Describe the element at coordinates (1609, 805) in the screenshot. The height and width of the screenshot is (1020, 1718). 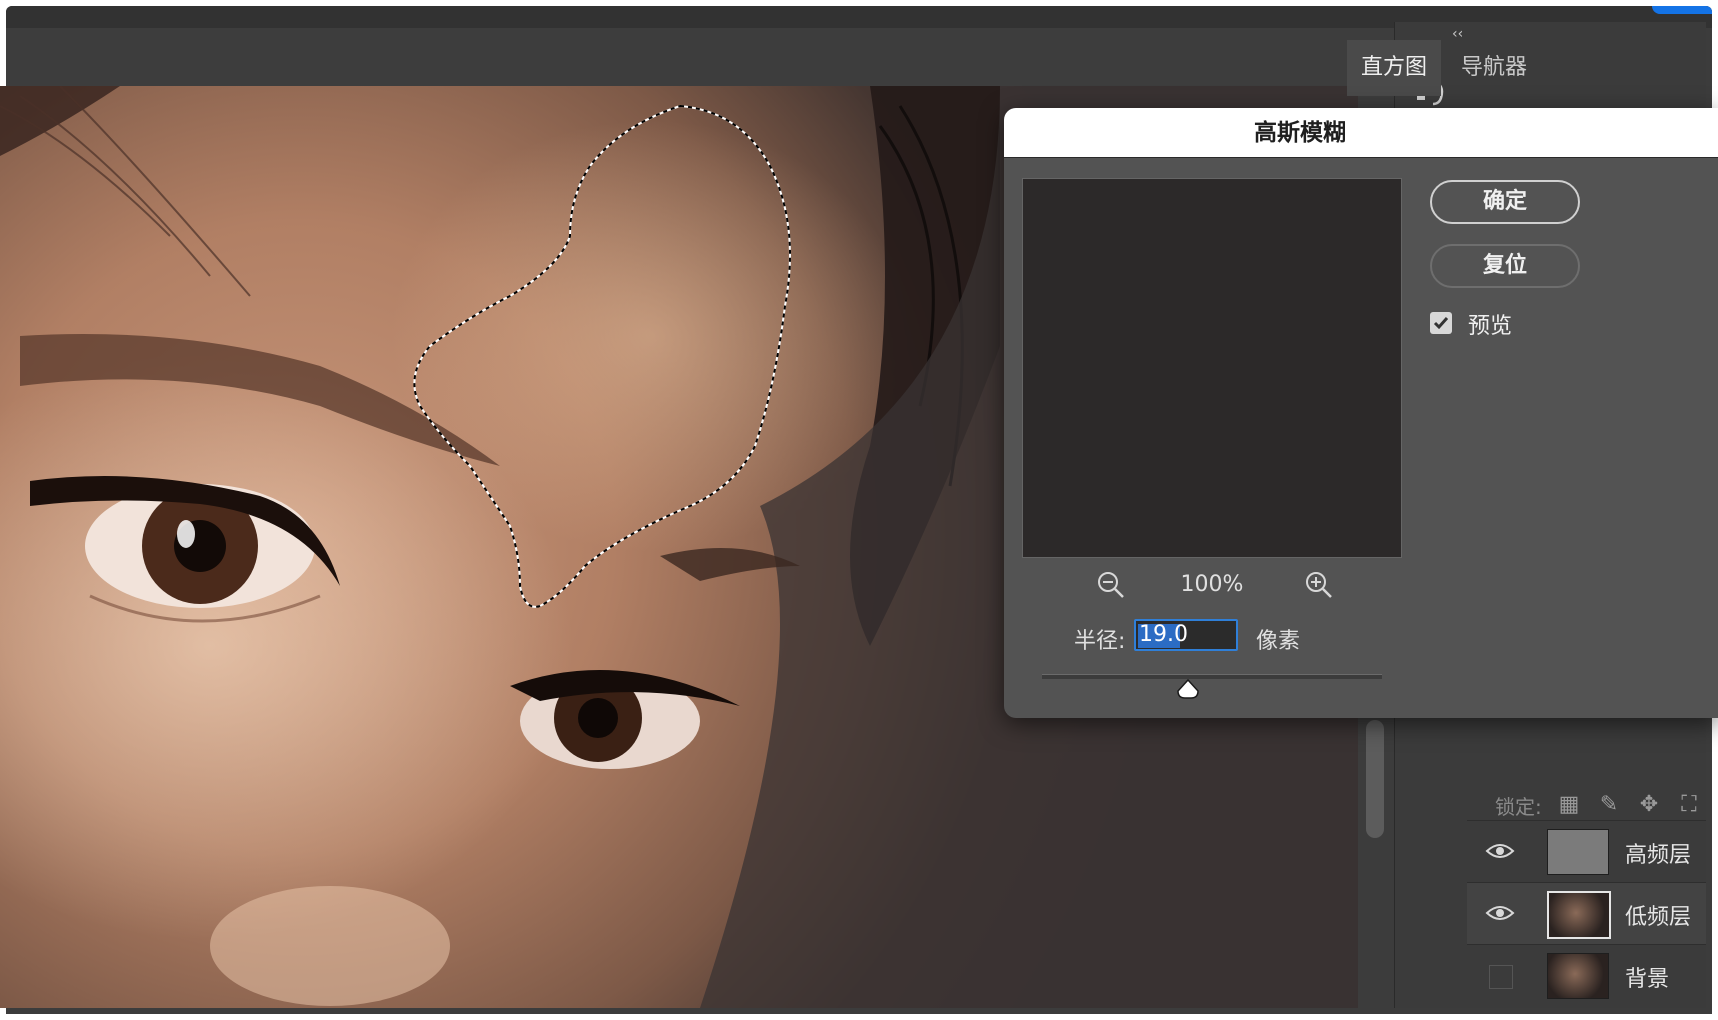
I see `lock-paint-icon: ✎` at that location.